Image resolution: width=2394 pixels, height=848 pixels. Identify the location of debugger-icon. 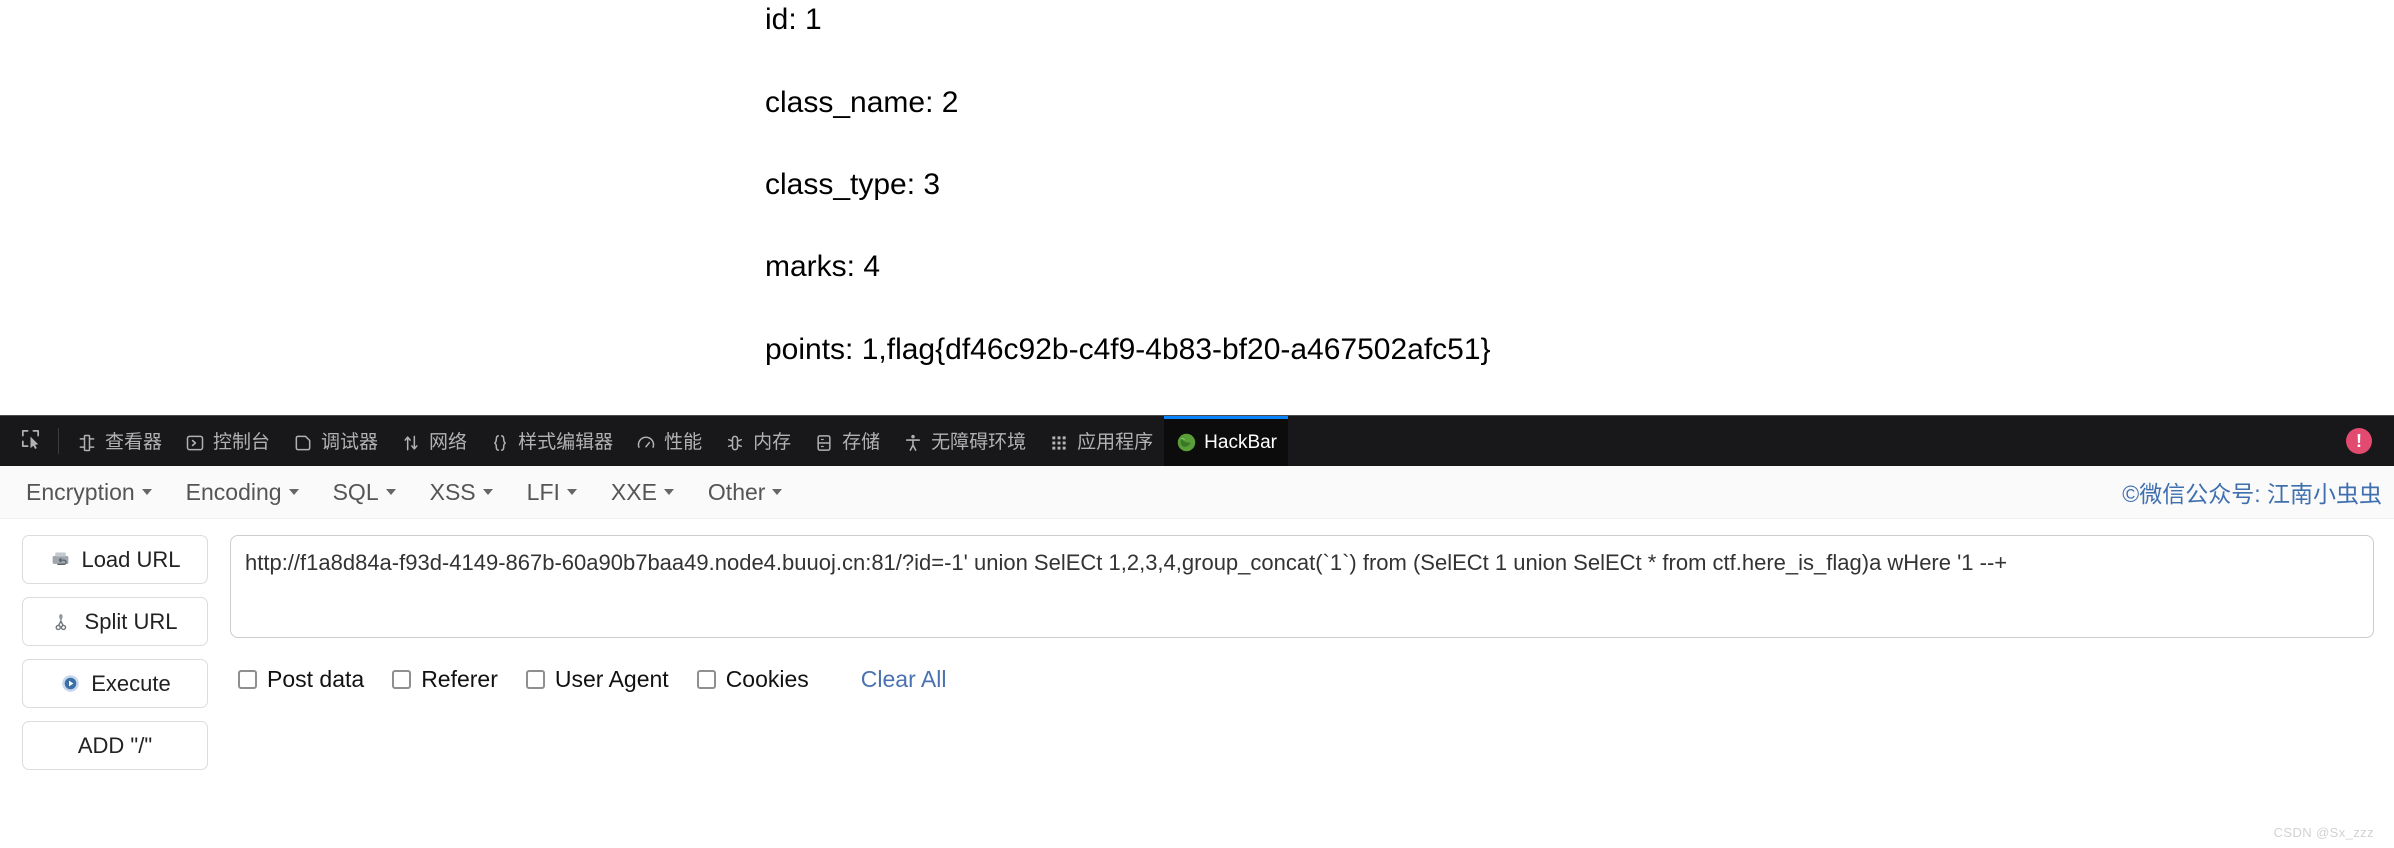
(303, 443).